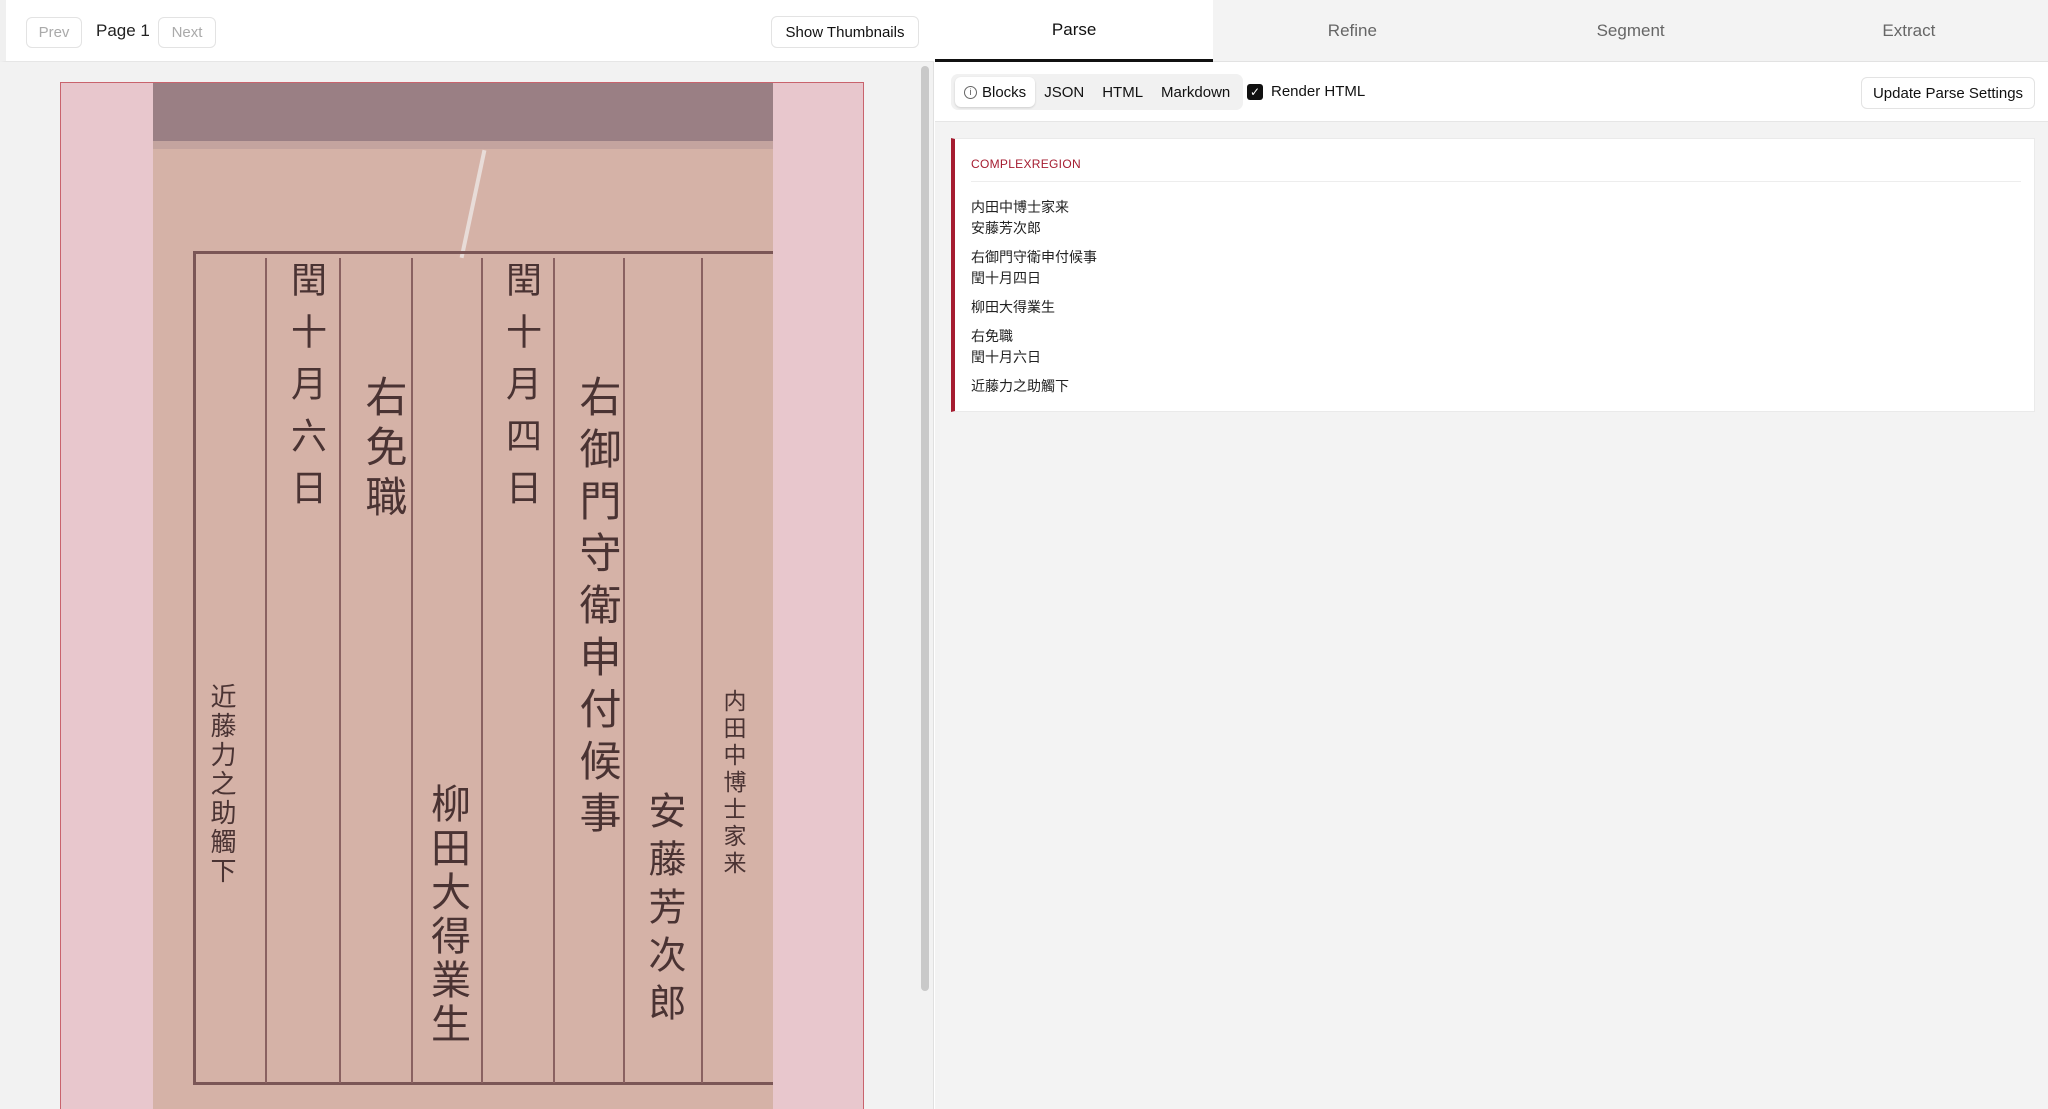  I want to click on mode-tabs: Parse Refine Segment Extract, so click(1491, 31).